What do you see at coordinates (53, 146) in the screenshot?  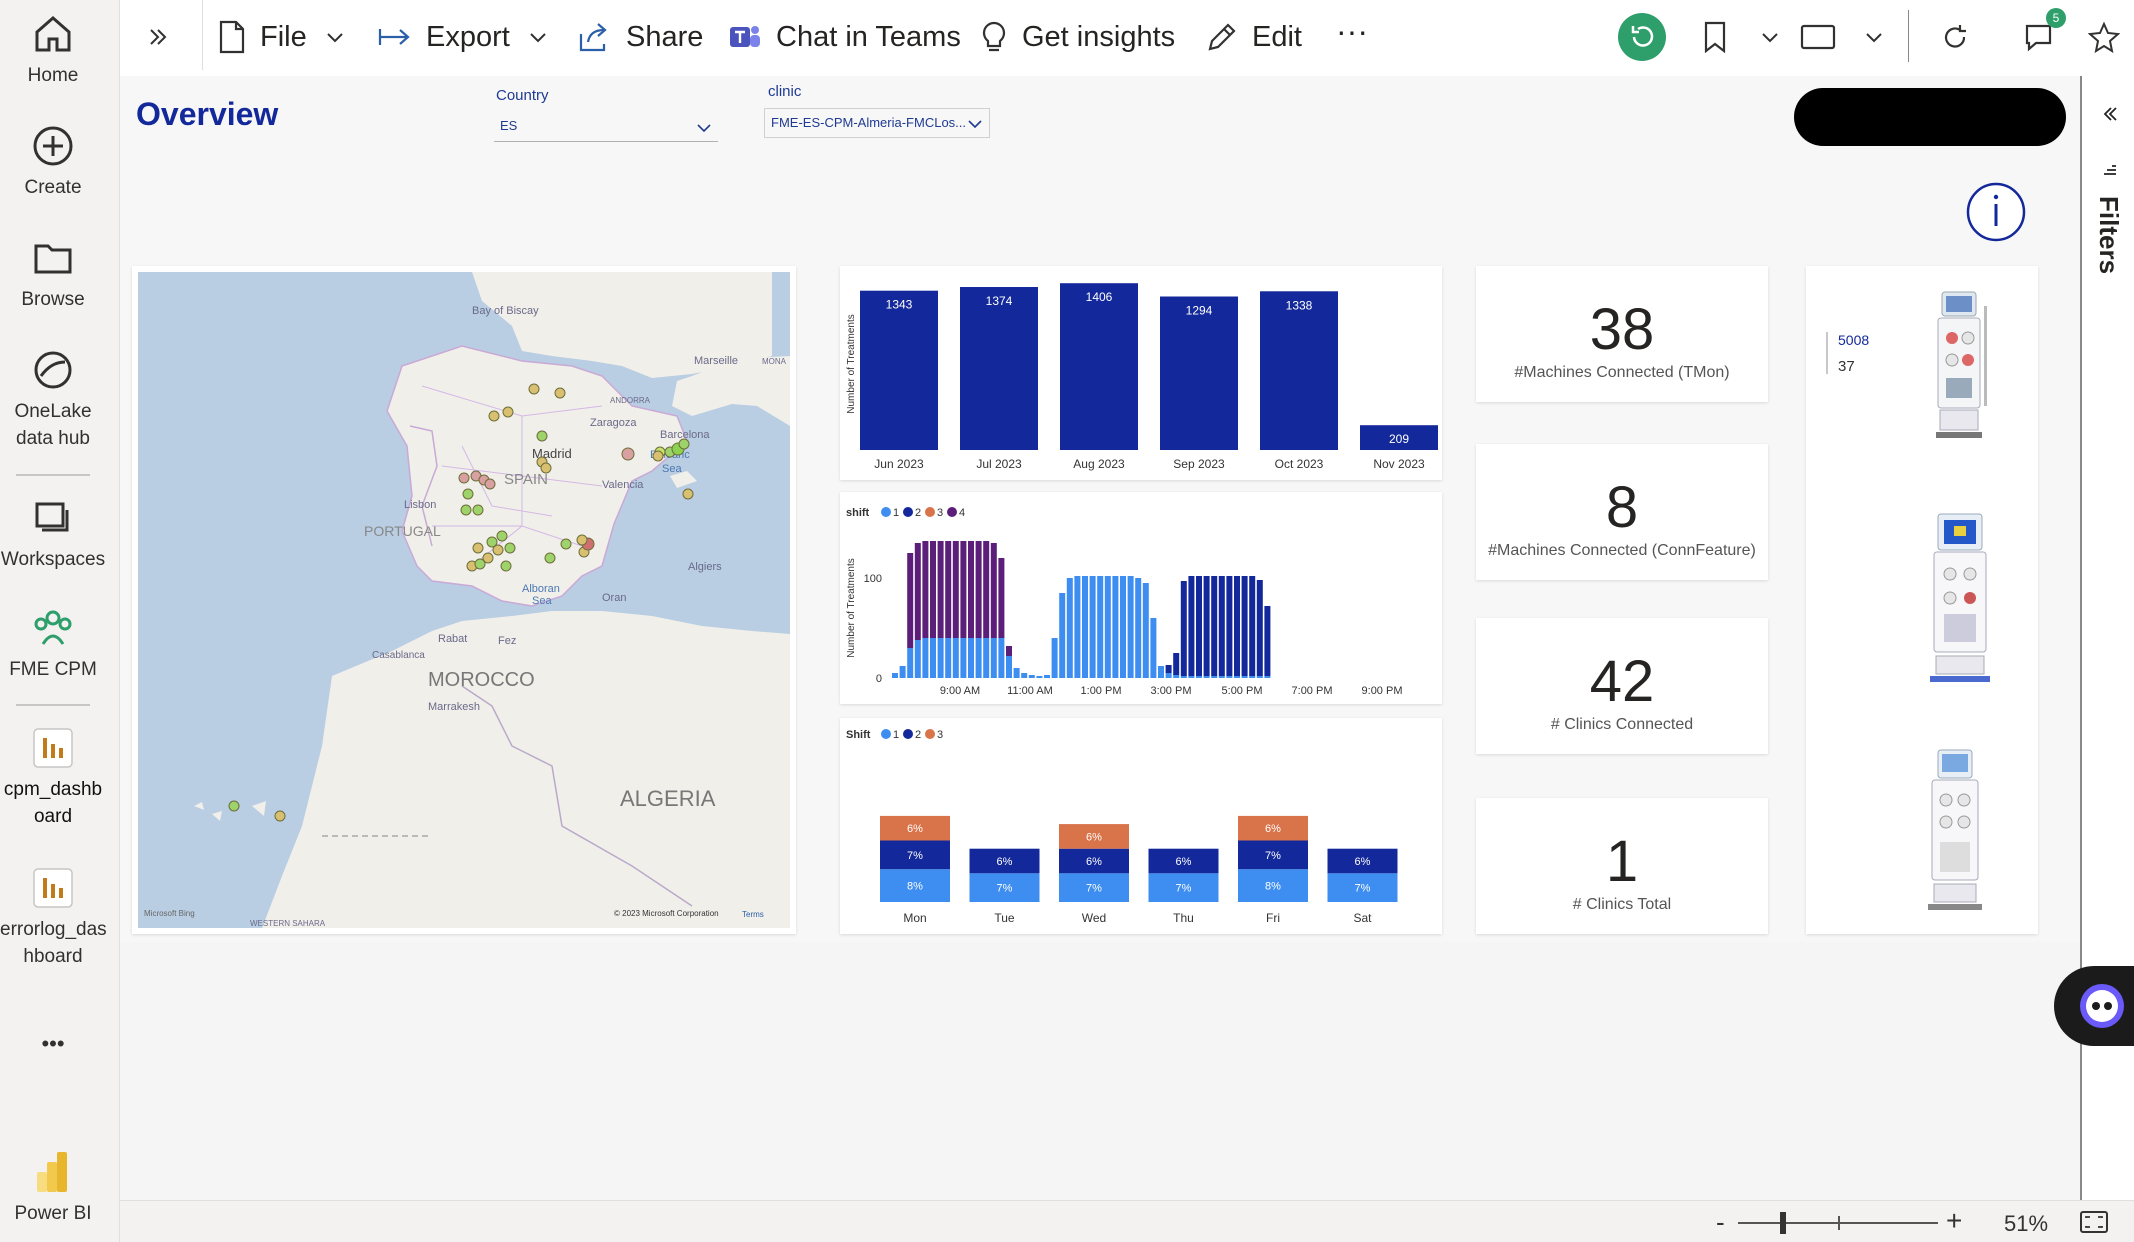 I see `plus-circle-icon` at bounding box center [53, 146].